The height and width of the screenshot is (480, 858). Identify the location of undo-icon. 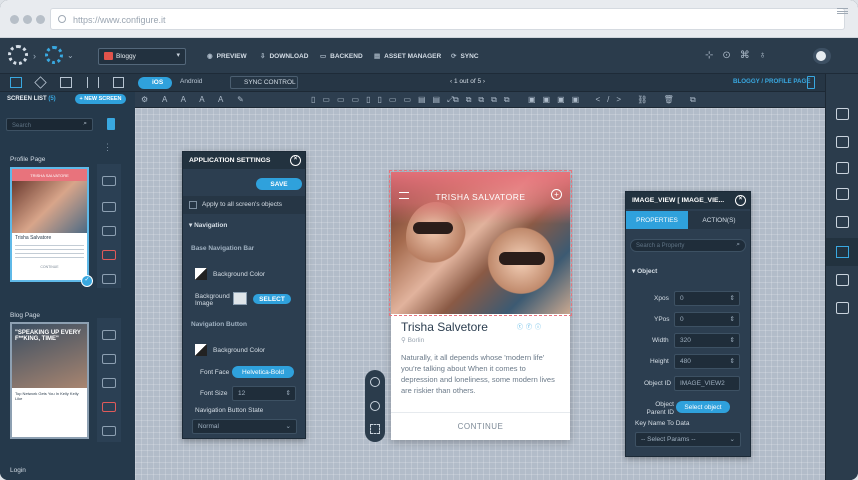
(842, 280).